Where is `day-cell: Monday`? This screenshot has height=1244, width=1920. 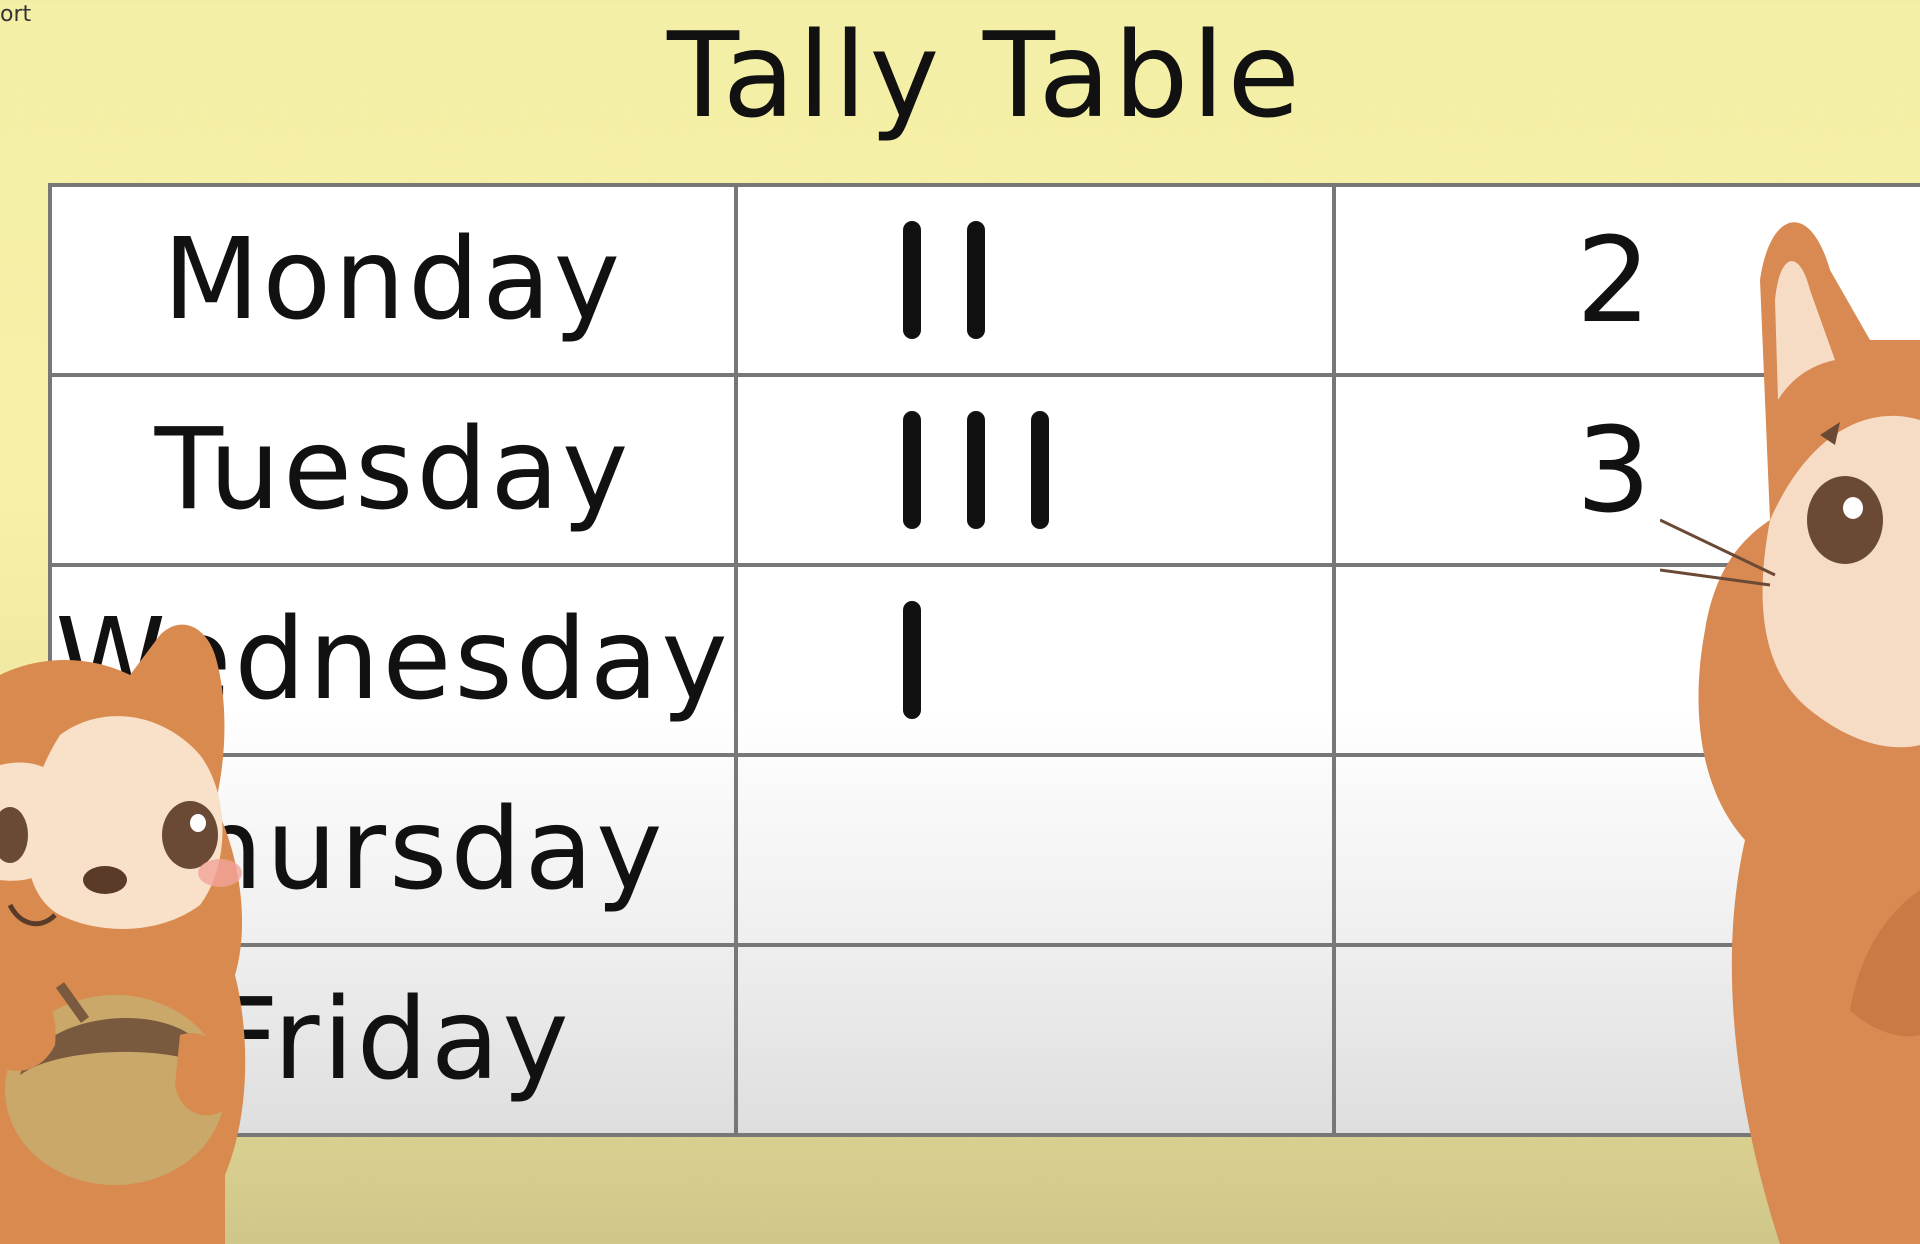 day-cell: Monday is located at coordinates (393, 280).